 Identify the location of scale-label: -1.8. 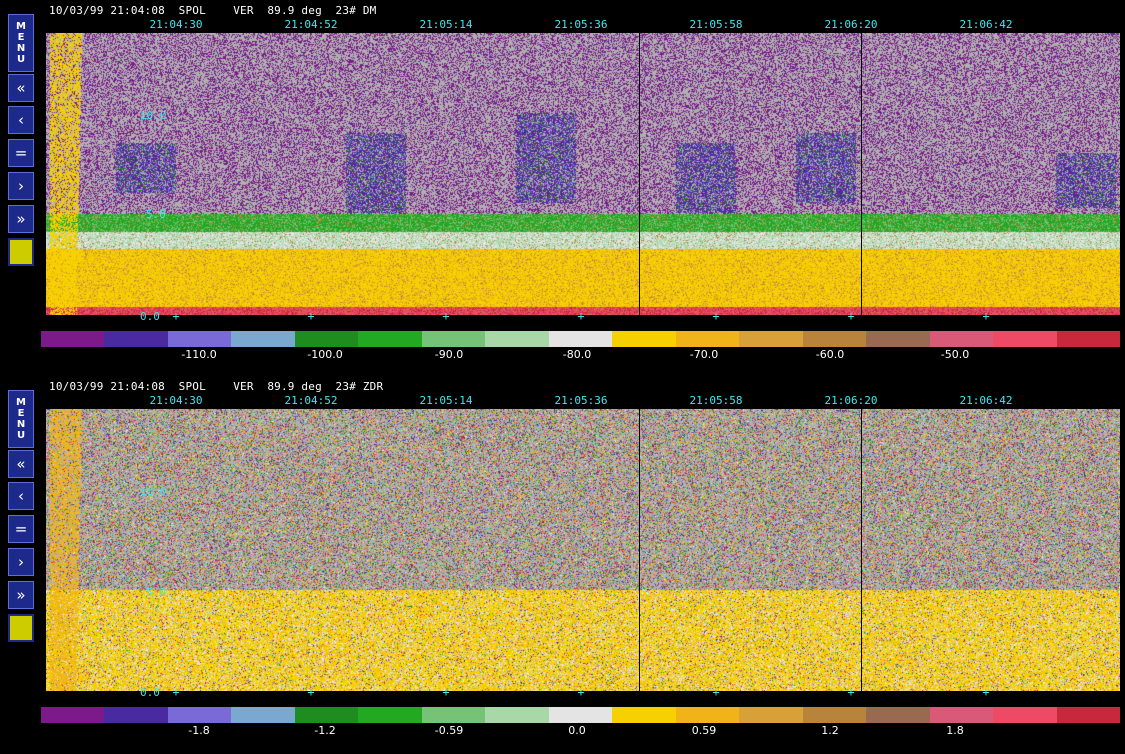
(199, 730).